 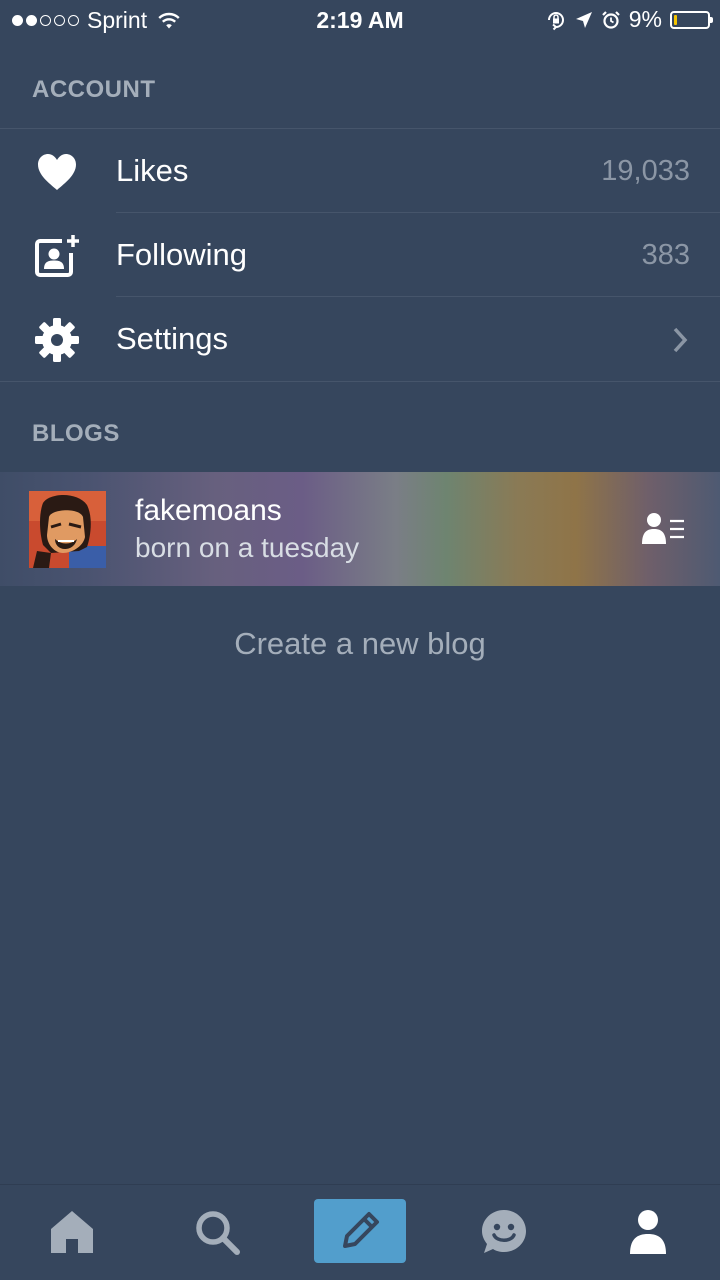 I want to click on gear-icon, so click(x=57, y=340).